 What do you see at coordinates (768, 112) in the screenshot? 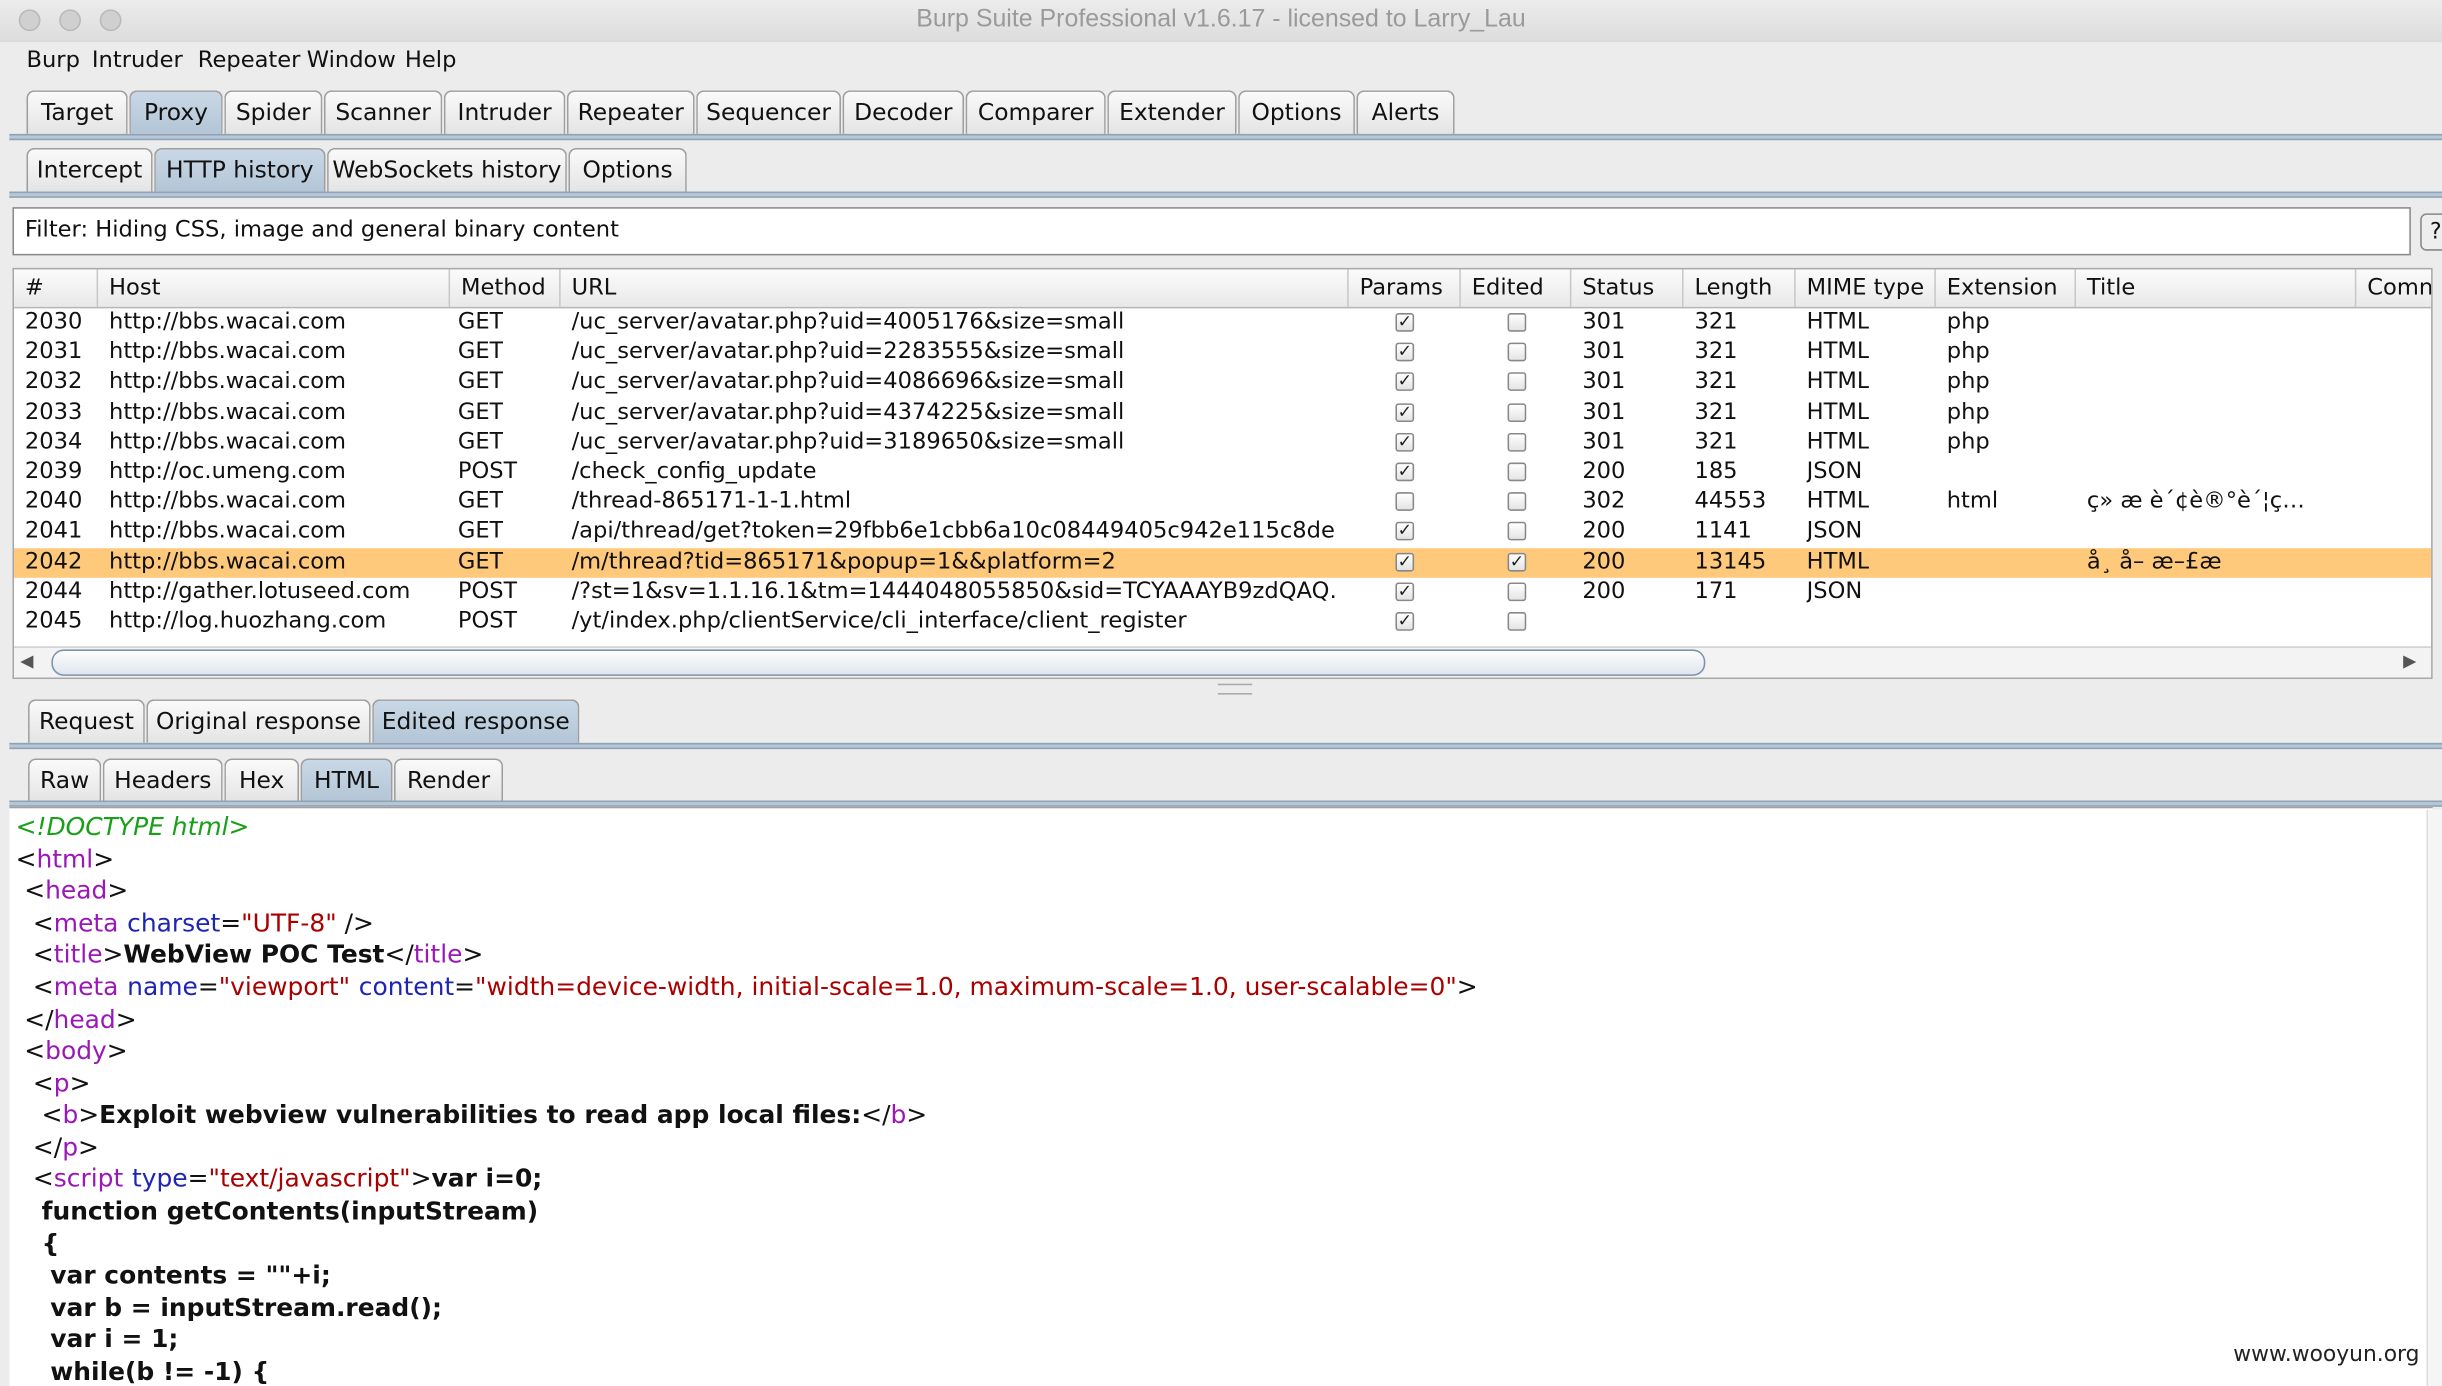
I see `tab-sequencer: Sequencer` at bounding box center [768, 112].